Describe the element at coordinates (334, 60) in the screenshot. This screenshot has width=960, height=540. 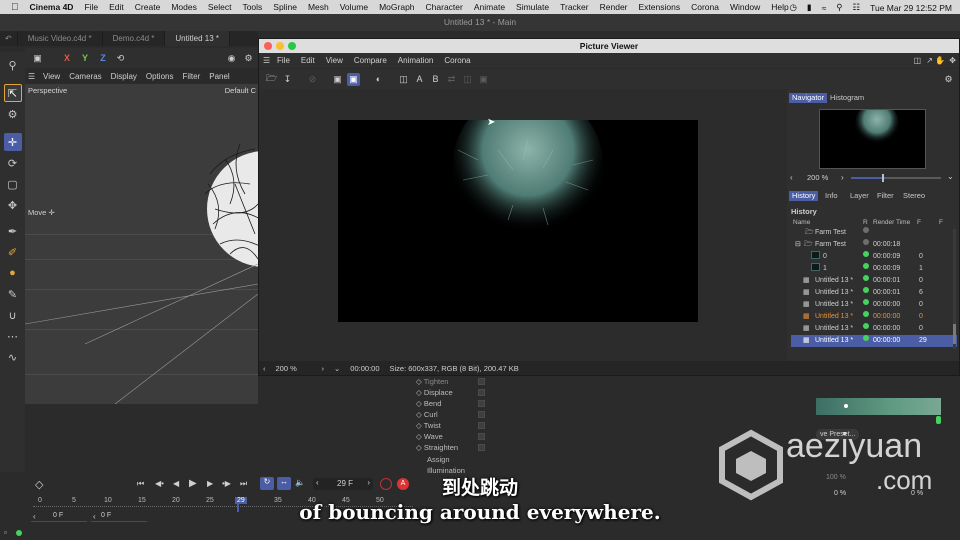
I see `pv-menu-view: View` at that location.